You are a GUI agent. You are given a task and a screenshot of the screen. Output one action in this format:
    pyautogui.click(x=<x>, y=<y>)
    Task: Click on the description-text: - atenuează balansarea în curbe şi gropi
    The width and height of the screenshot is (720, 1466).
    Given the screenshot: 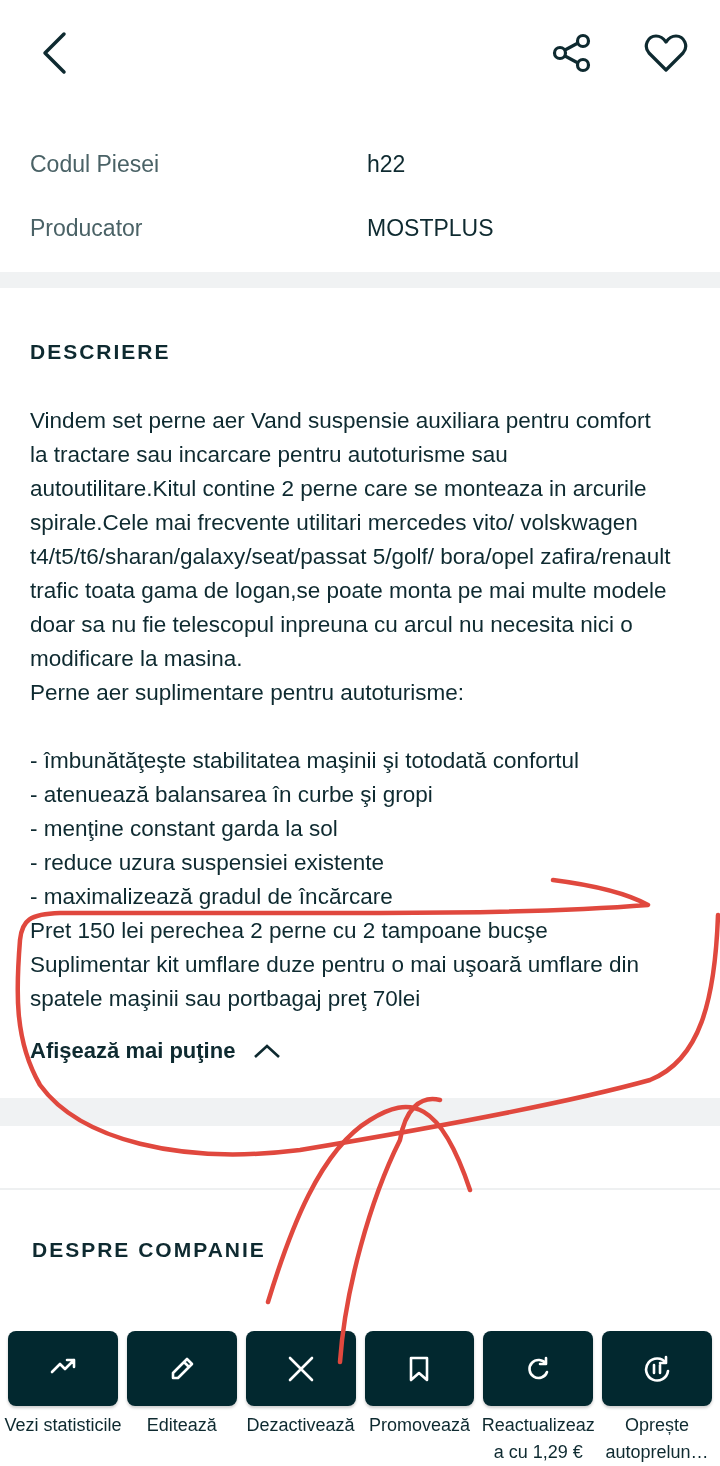 What is the action you would take?
    pyautogui.click(x=232, y=795)
    